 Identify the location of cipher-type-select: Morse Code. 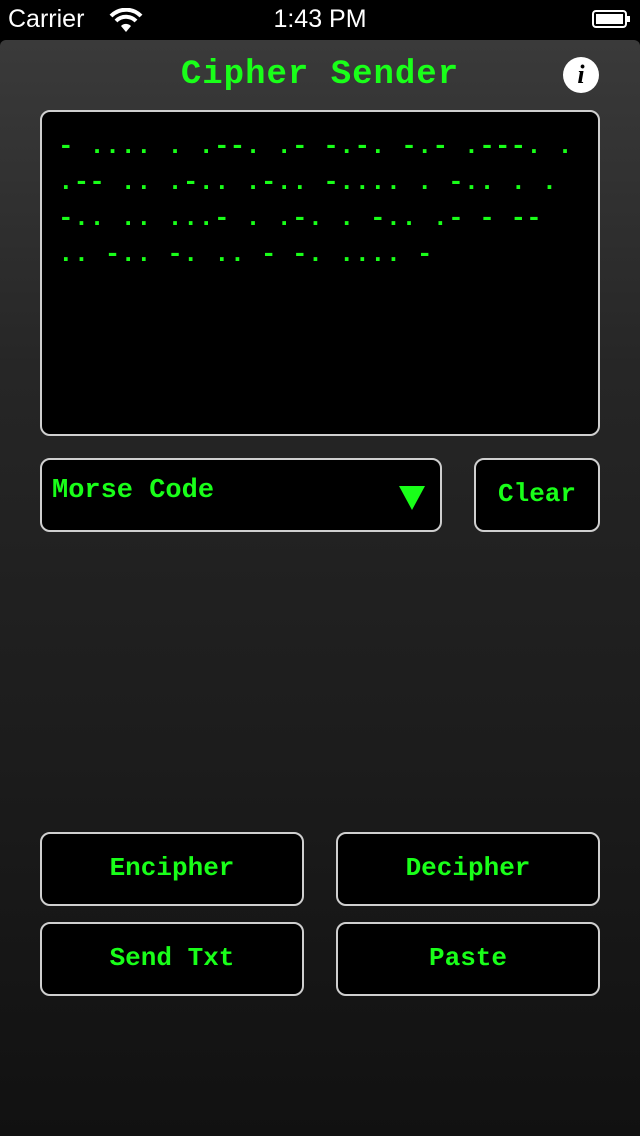
(241, 495).